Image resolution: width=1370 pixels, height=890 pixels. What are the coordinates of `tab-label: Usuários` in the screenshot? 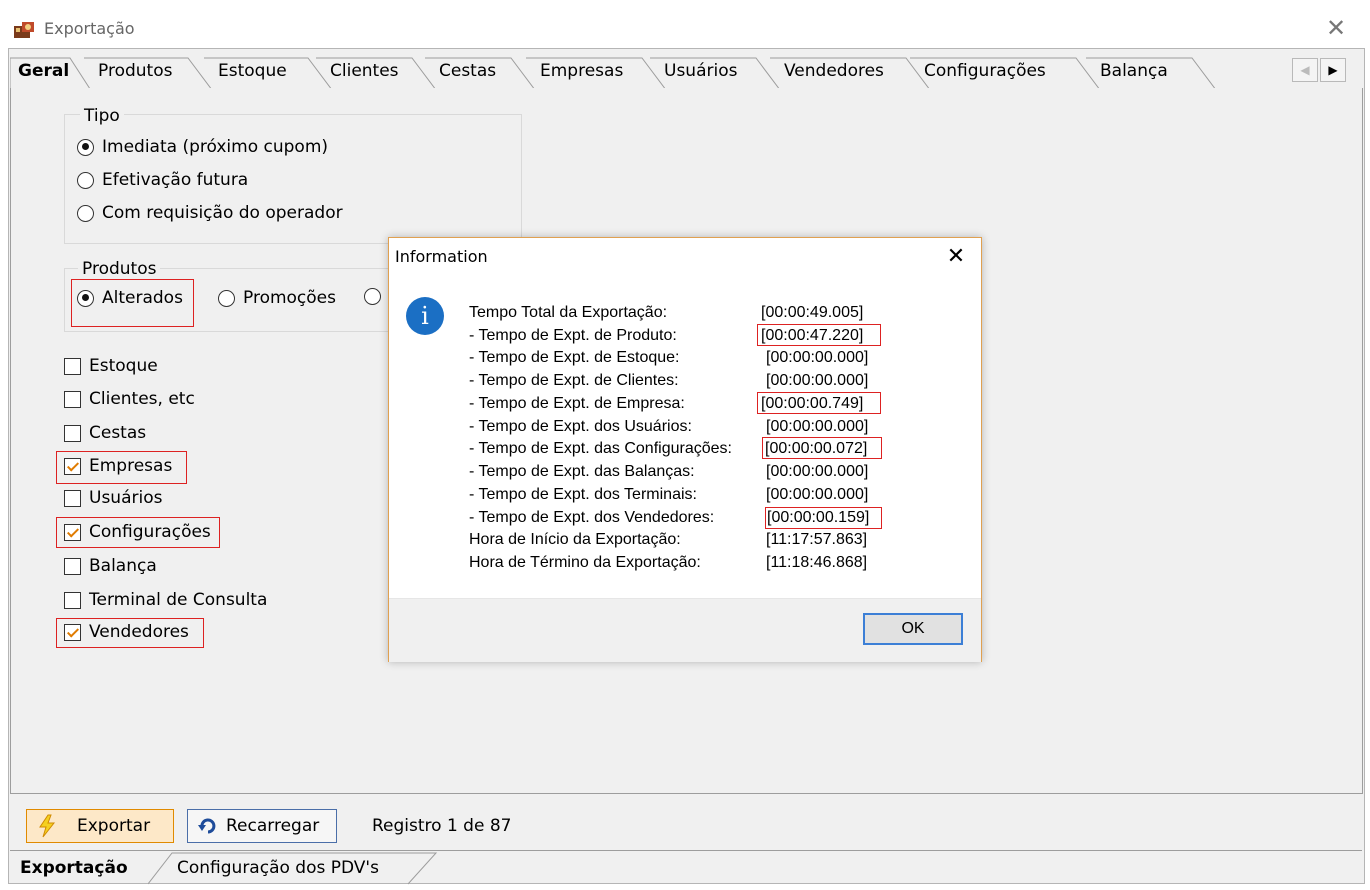 It's located at (701, 71).